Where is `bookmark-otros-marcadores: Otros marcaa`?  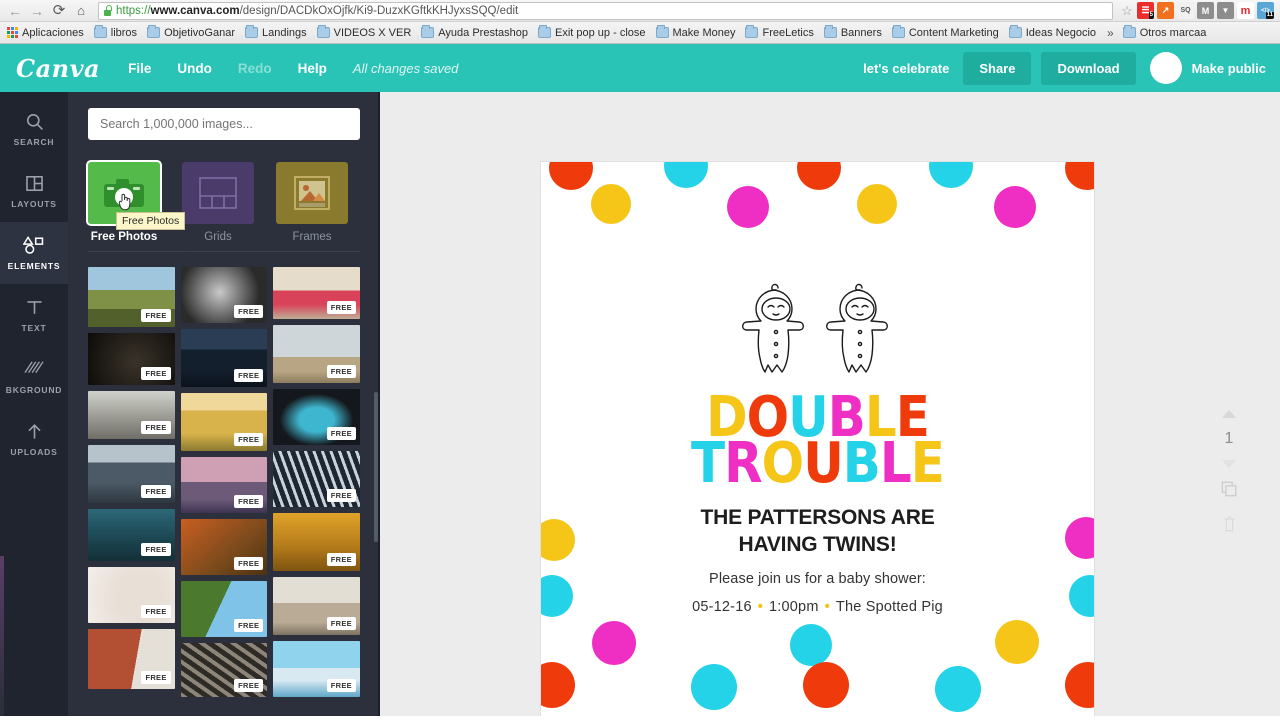 bookmark-otros-marcadores: Otros marcaa is located at coordinates (1166, 32).